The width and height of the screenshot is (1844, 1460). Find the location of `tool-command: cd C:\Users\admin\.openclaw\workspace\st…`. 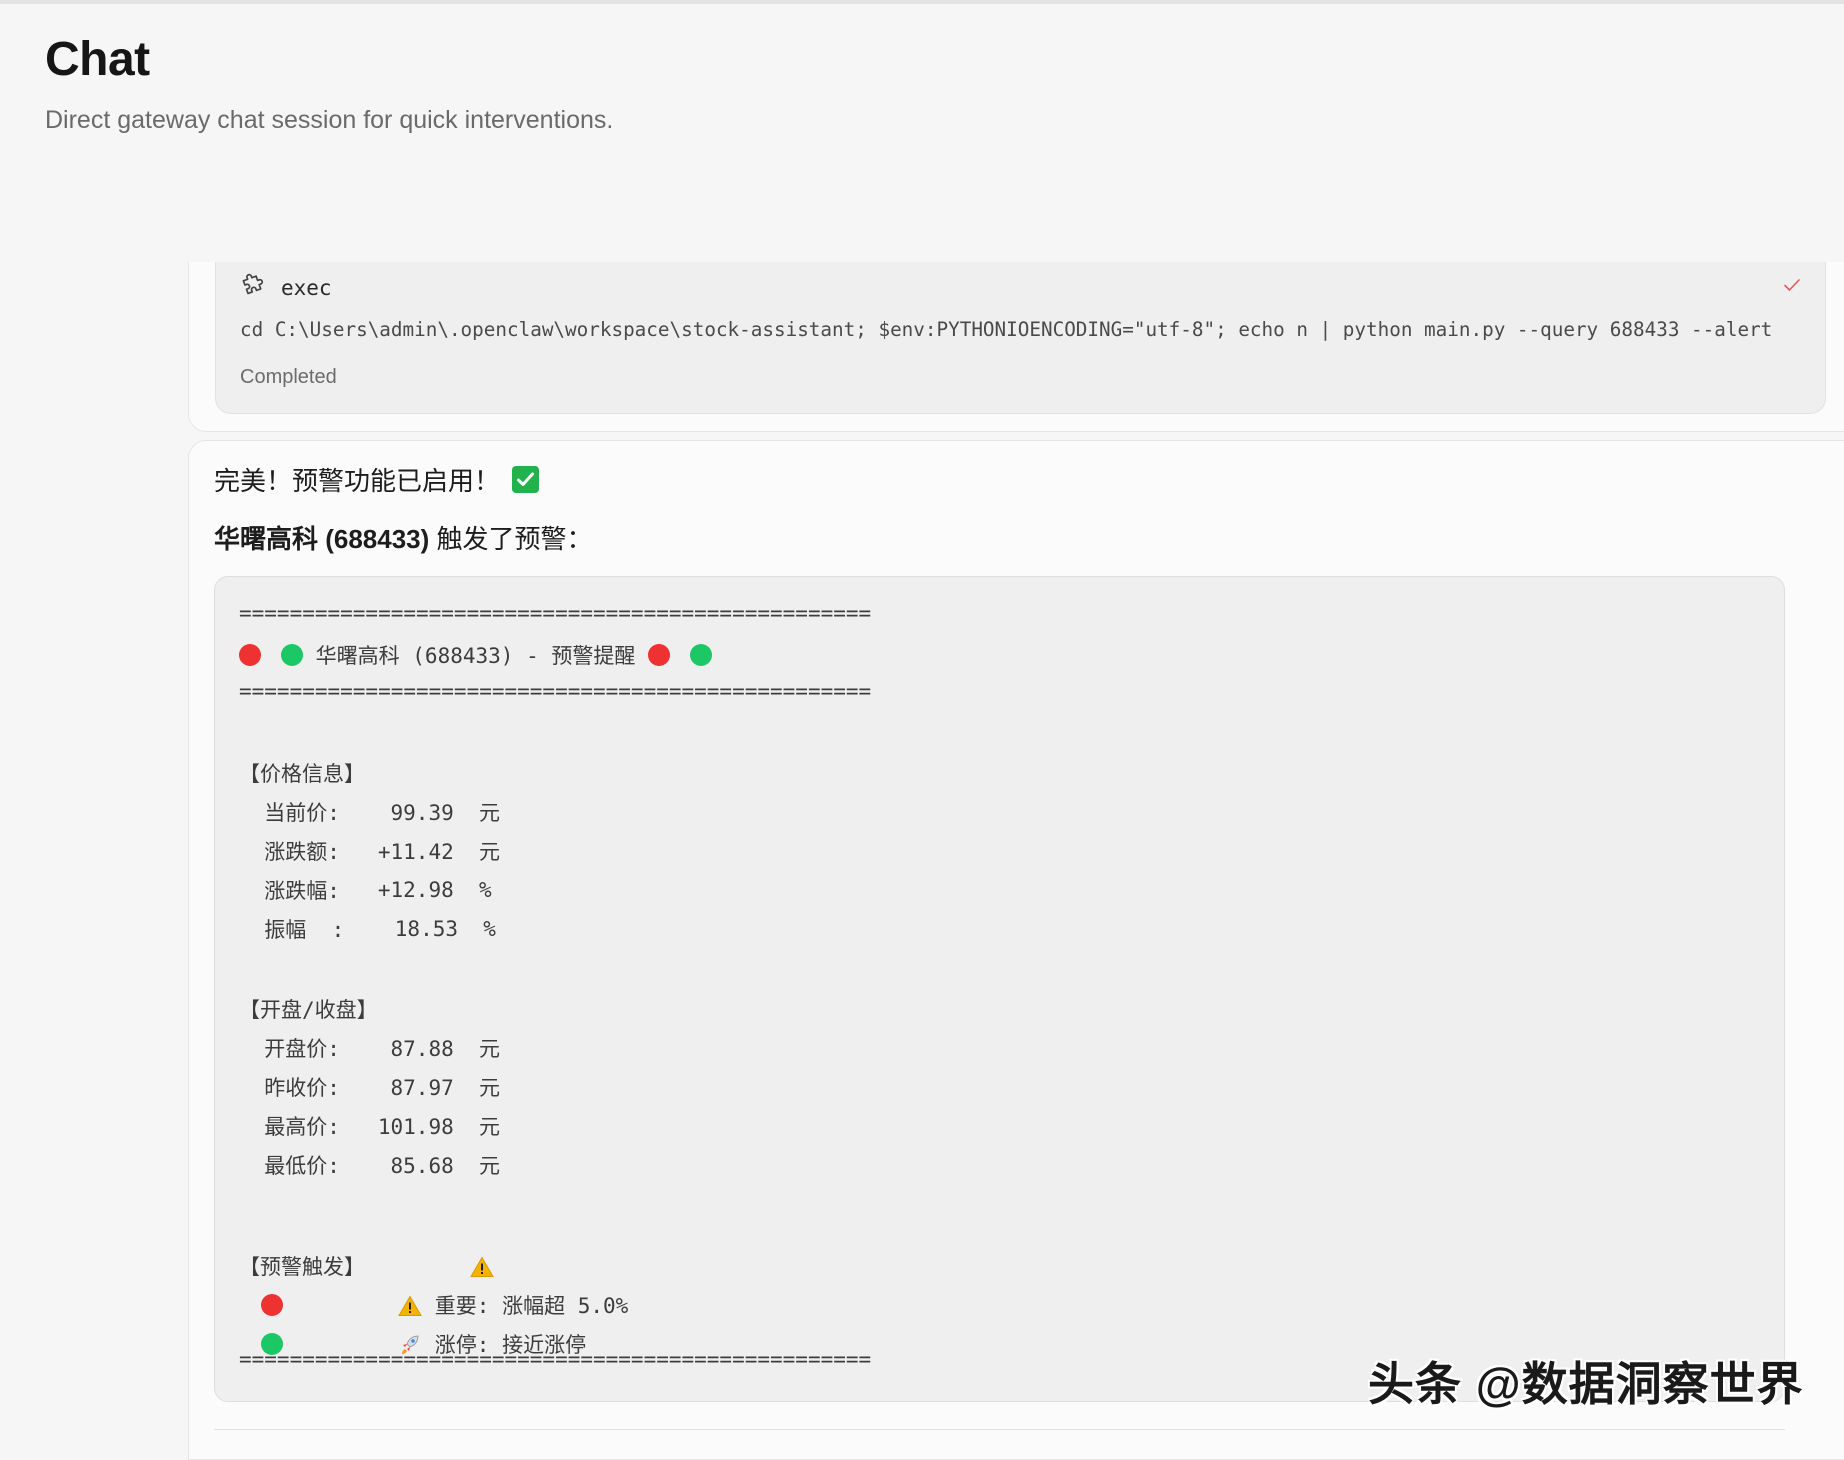

tool-command: cd C:\Users\admin\.openclaw\workspace\st… is located at coordinates (1006, 329).